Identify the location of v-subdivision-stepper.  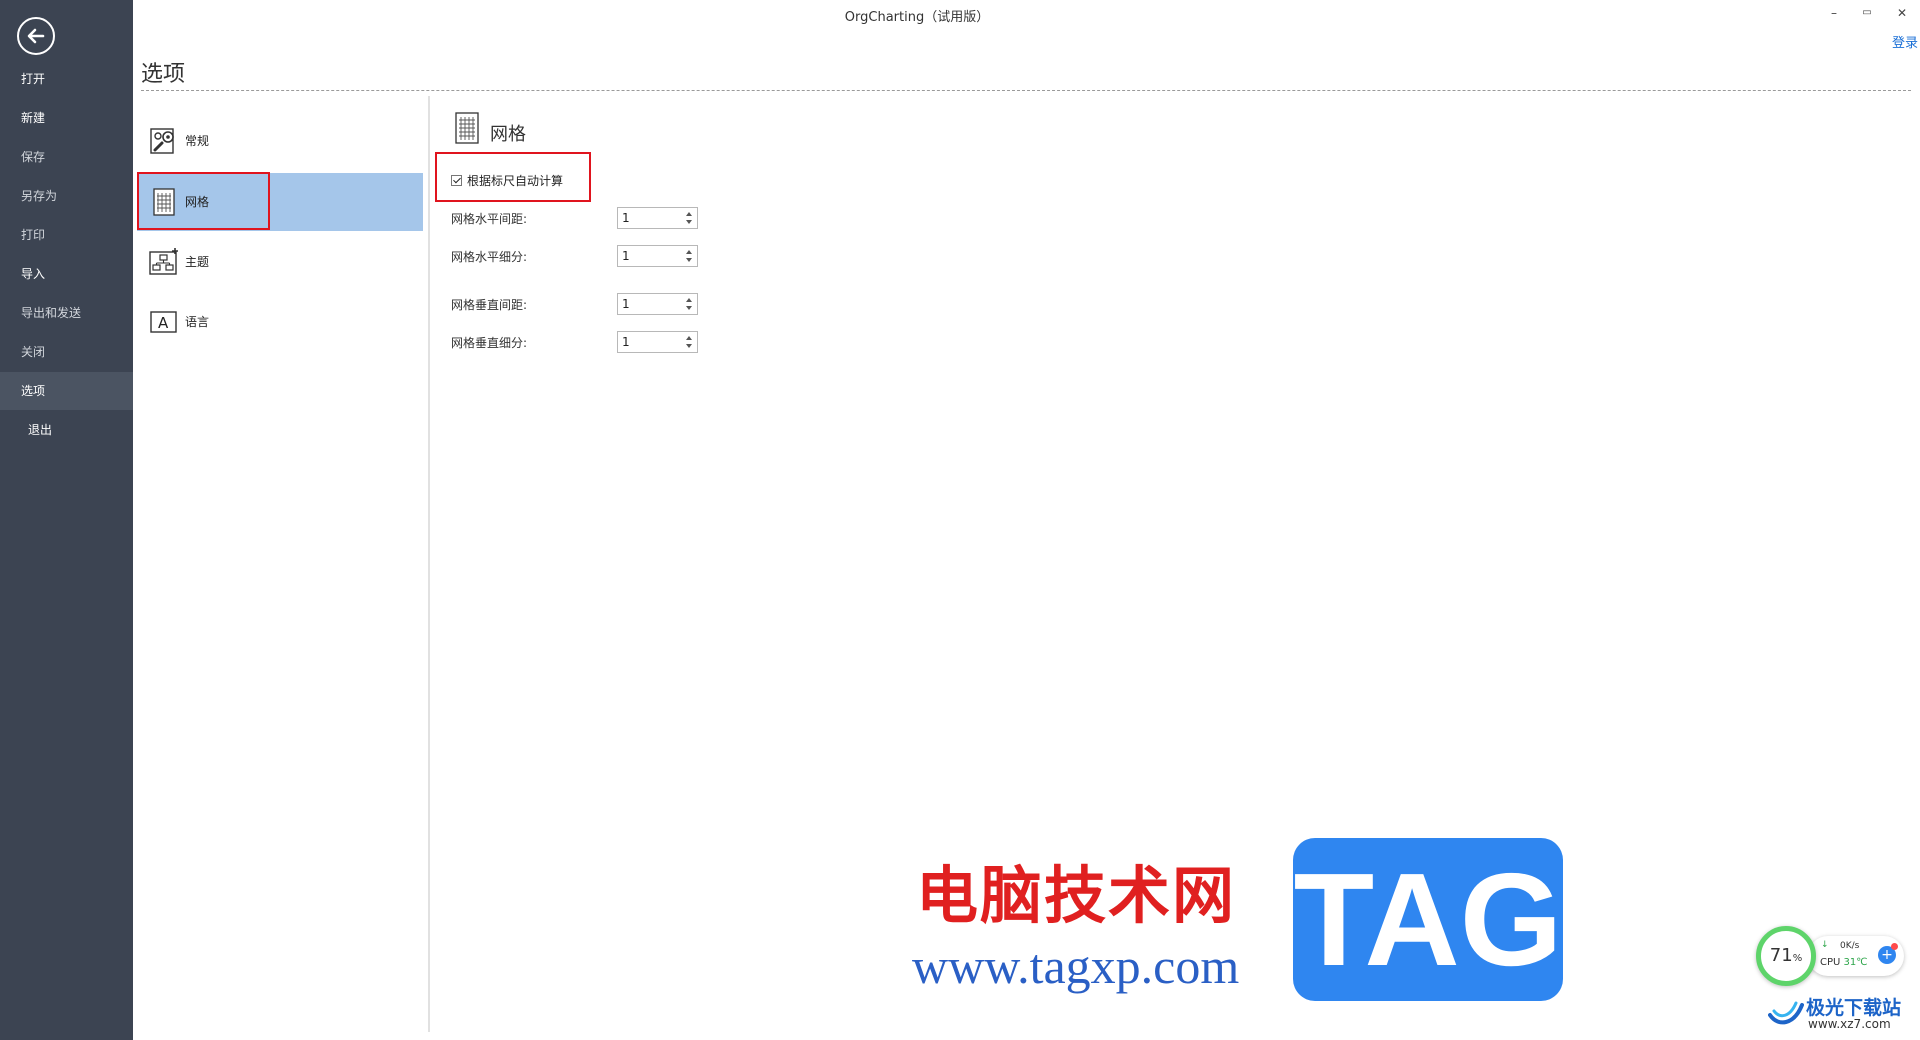
(657, 342).